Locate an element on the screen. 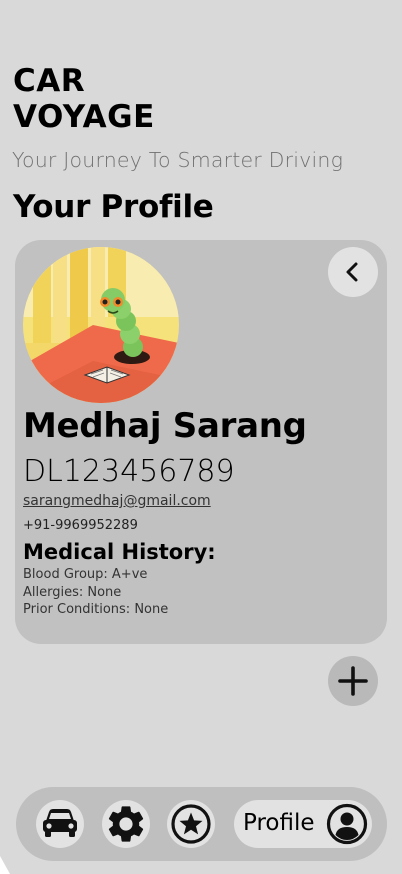 The width and height of the screenshot is (402, 874). avatar is located at coordinates (101, 325).